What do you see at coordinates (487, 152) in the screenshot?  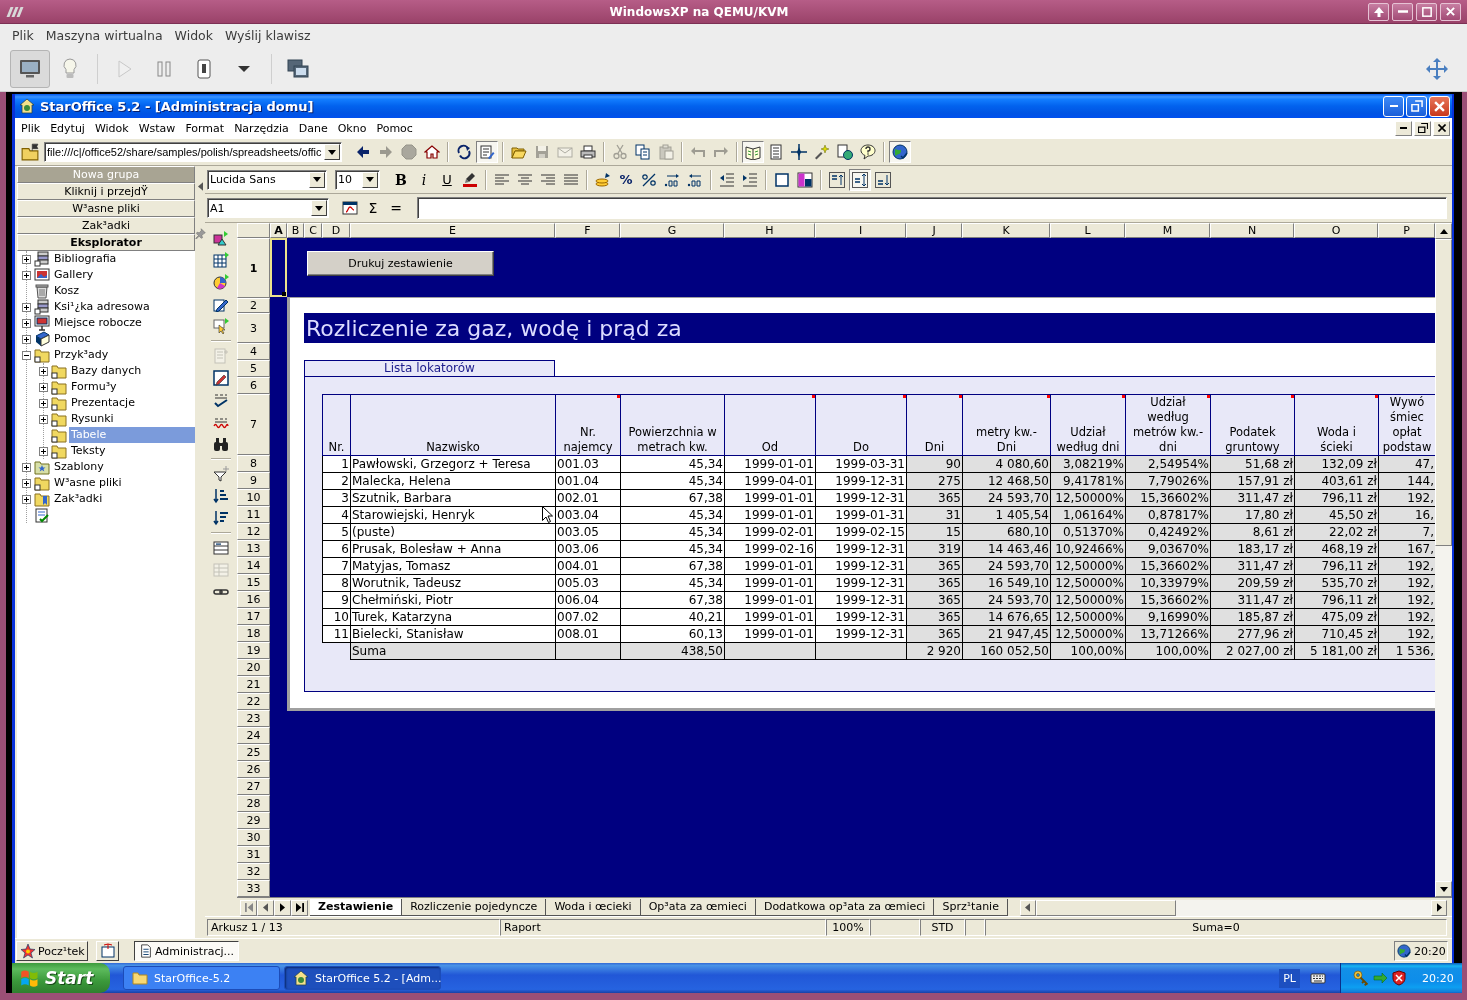 I see `edit-file-button` at bounding box center [487, 152].